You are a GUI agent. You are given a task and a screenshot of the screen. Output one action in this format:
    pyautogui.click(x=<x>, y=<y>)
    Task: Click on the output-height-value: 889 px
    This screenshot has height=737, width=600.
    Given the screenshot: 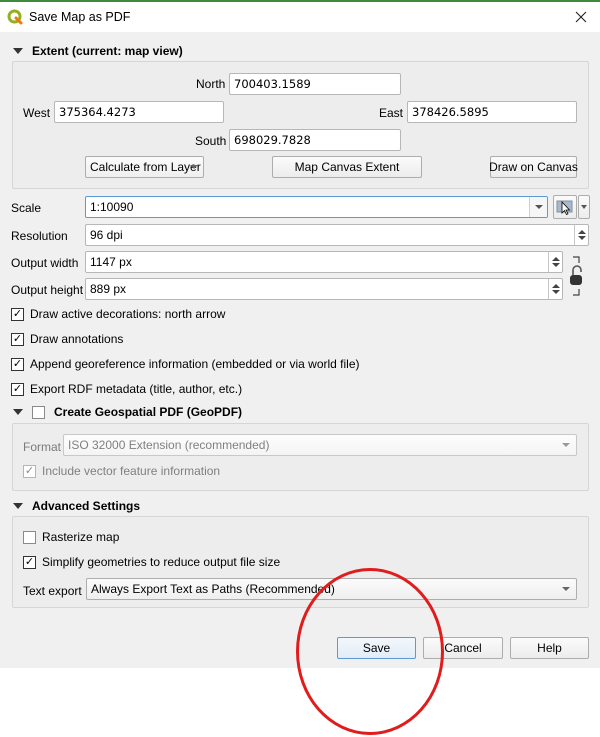 What is the action you would take?
    pyautogui.click(x=108, y=289)
    